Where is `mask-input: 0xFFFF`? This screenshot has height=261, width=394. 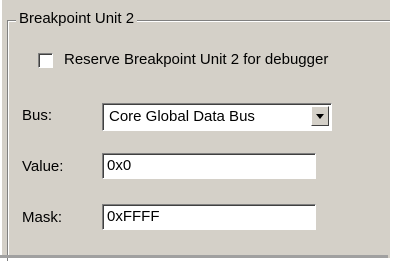
mask-input: 0xFFFF is located at coordinates (209, 217).